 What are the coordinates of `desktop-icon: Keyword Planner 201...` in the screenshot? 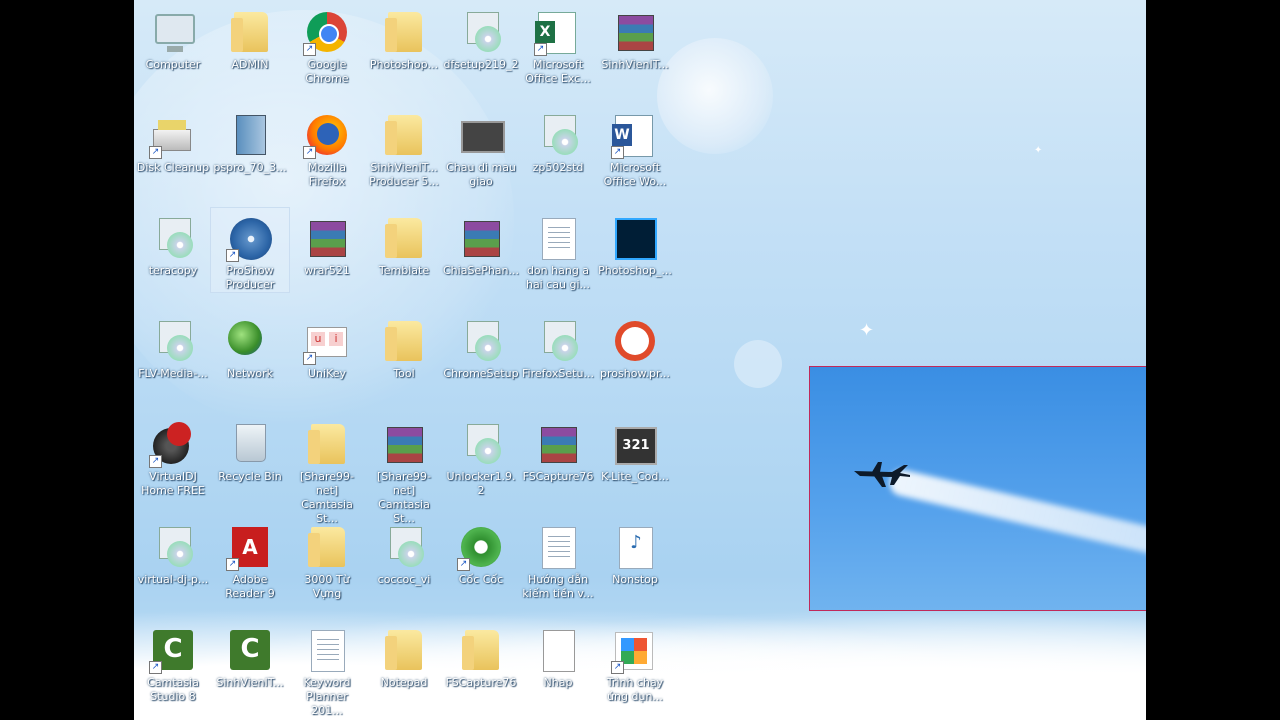 It's located at (327, 669).